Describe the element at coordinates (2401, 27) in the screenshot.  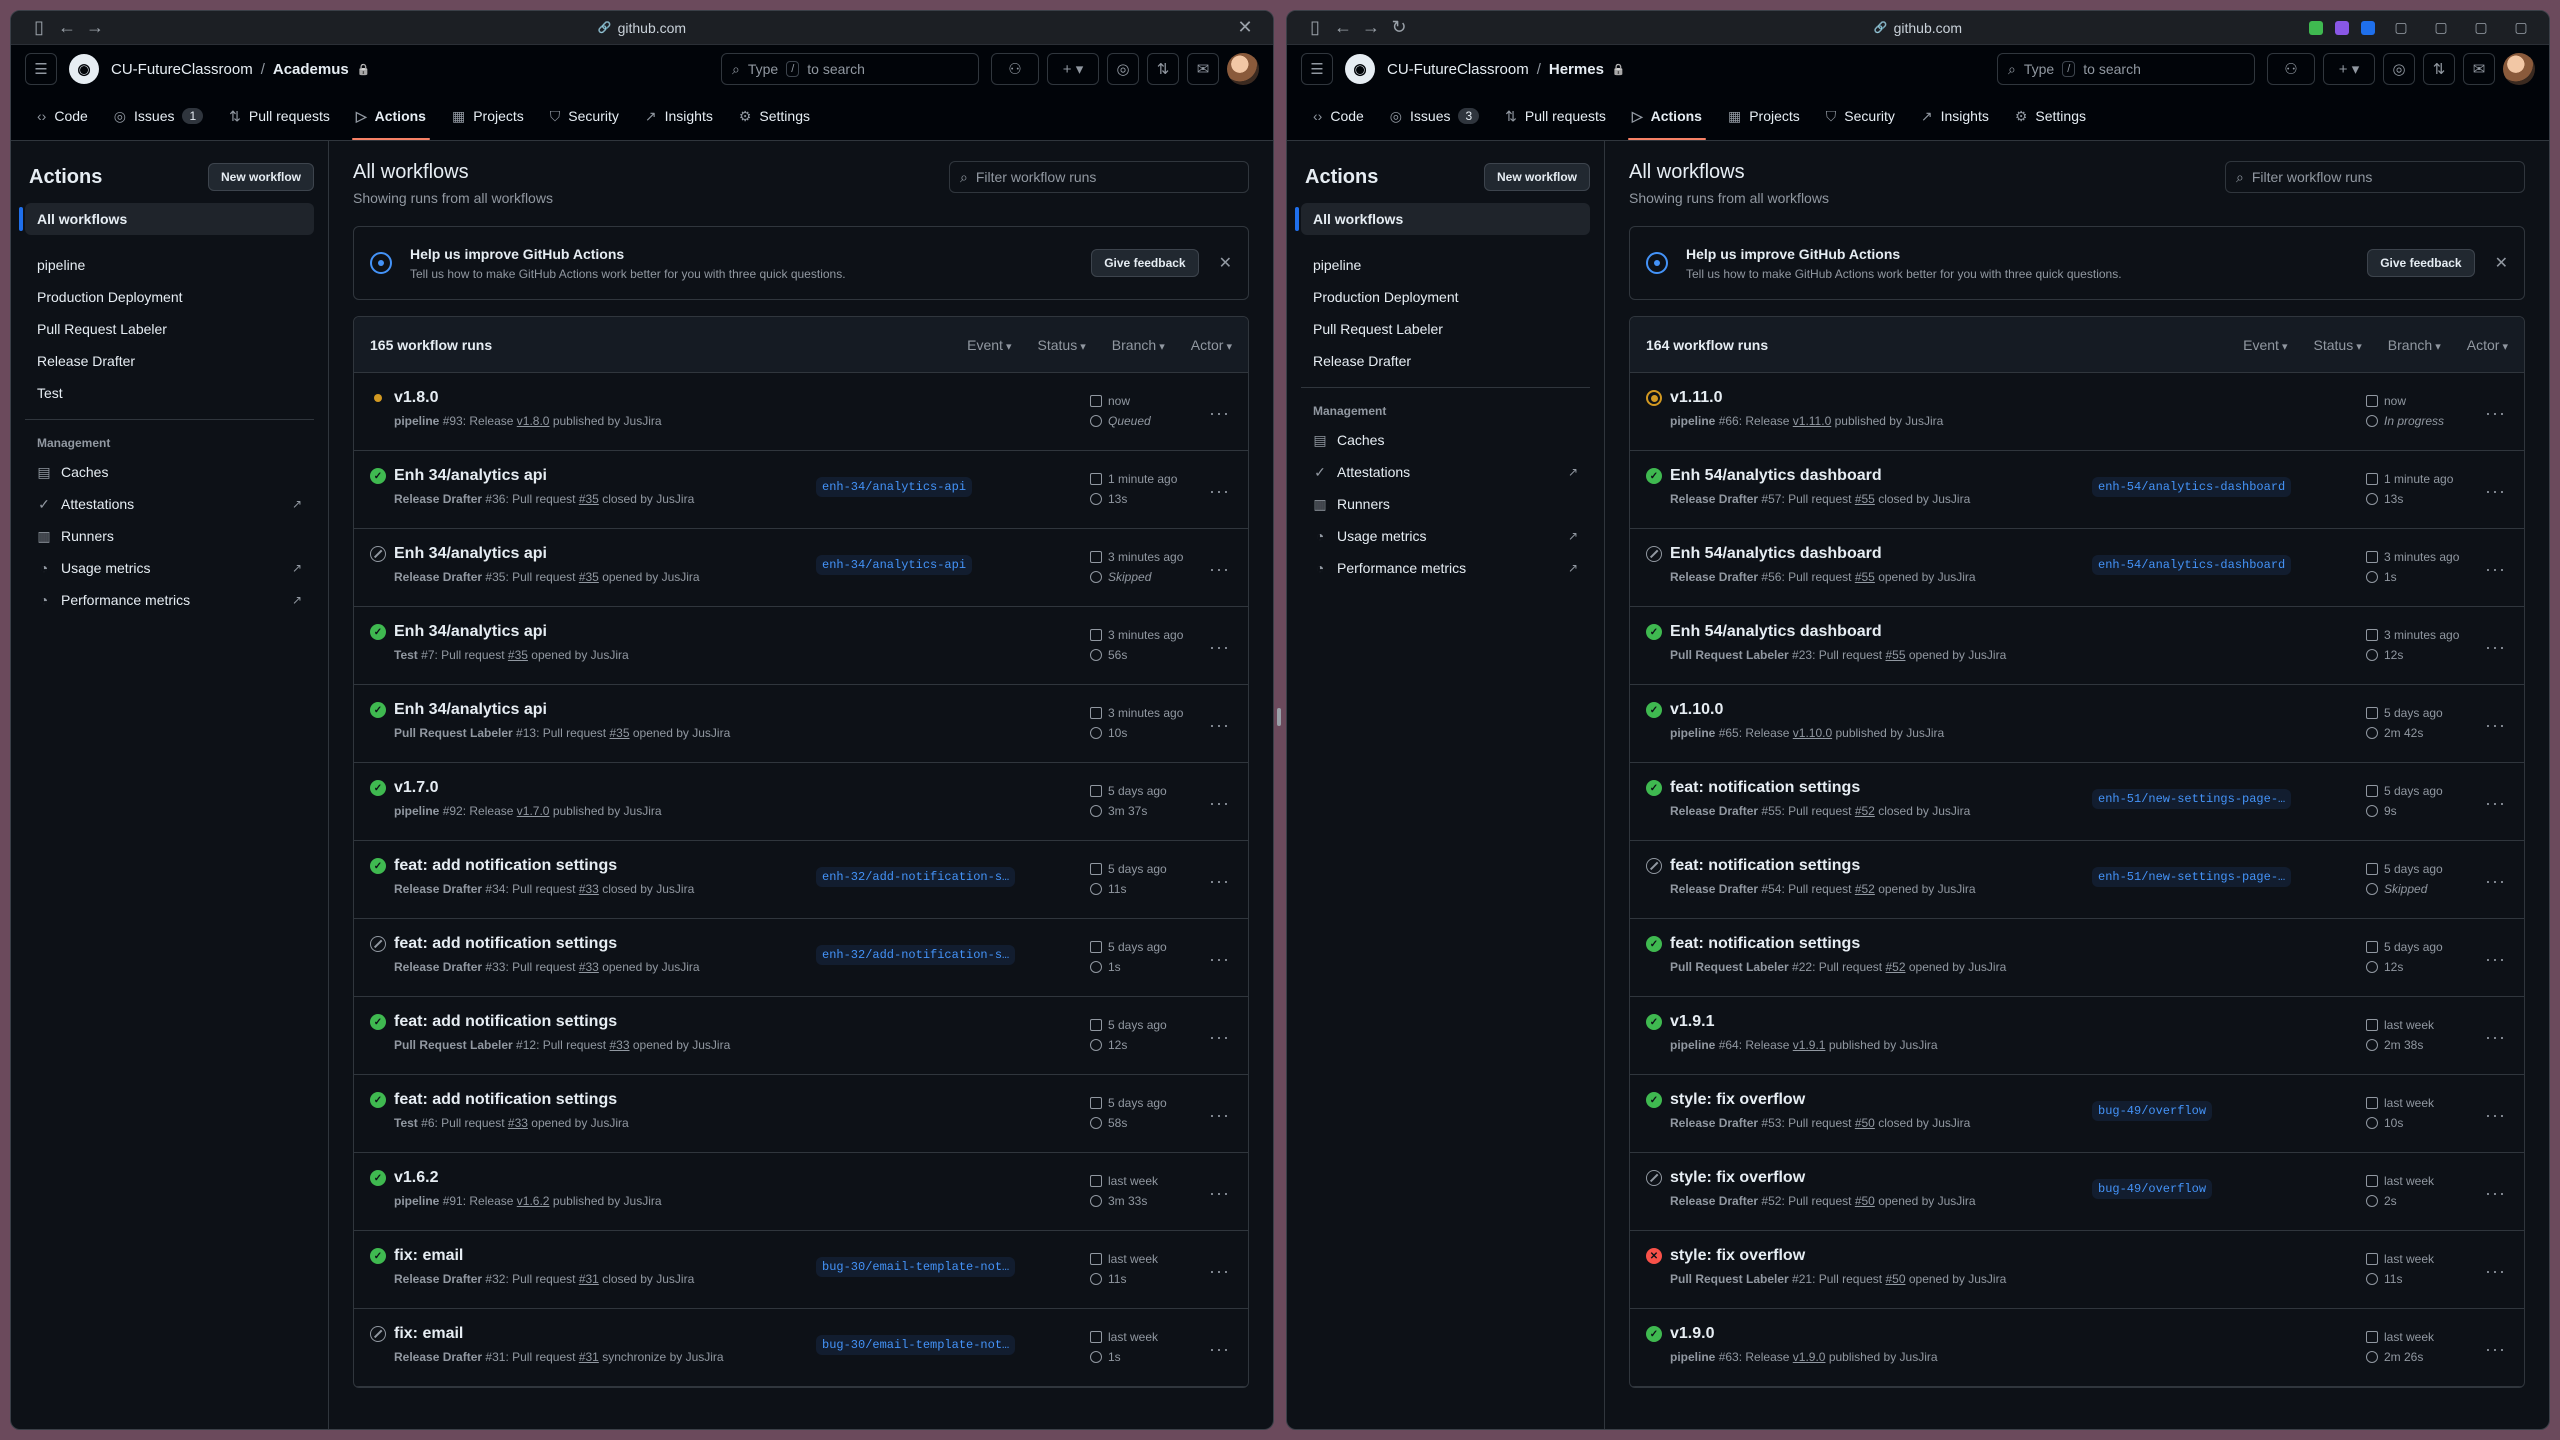
I see `share-icon: ▢` at that location.